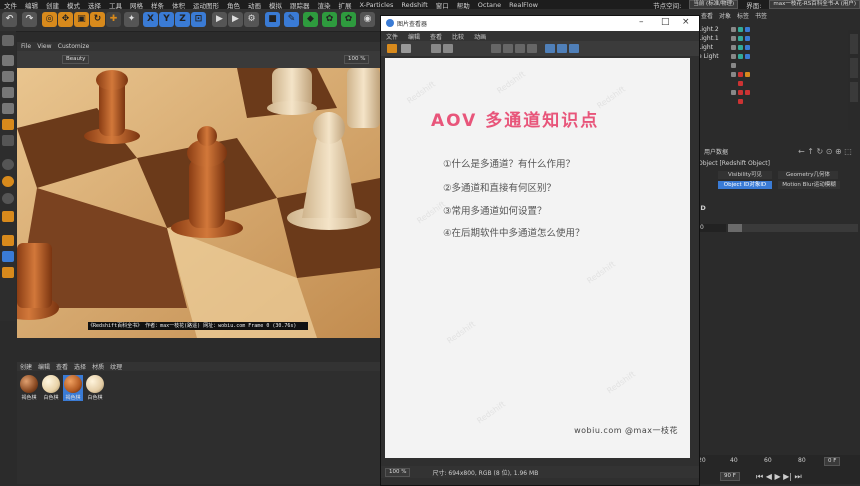 The image size is (860, 486). What do you see at coordinates (9, 19) in the screenshot?
I see `undo-icon: ↶` at bounding box center [9, 19].